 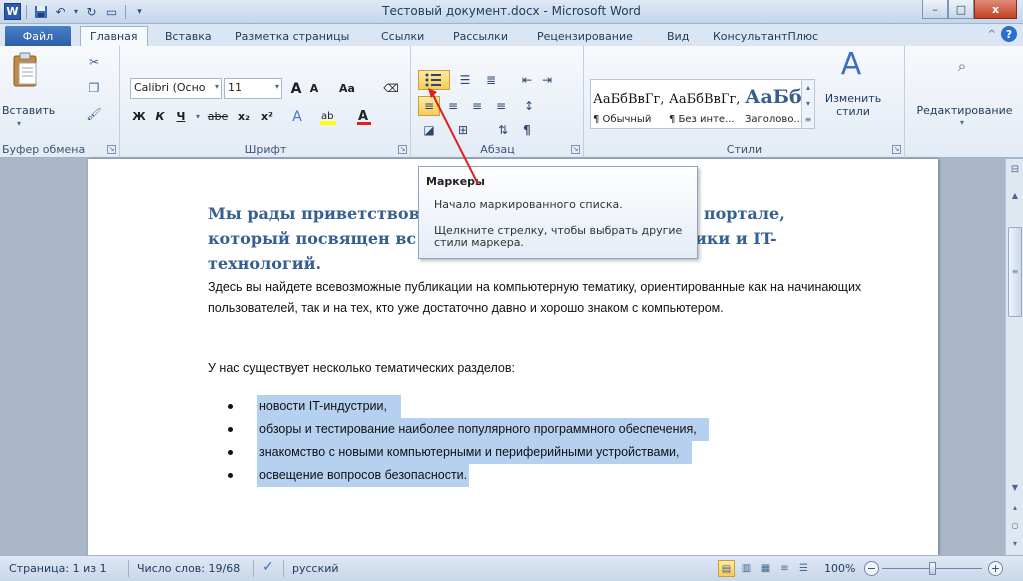 What do you see at coordinates (139, 116) in the screenshot?
I see `bold-button: Ж` at bounding box center [139, 116].